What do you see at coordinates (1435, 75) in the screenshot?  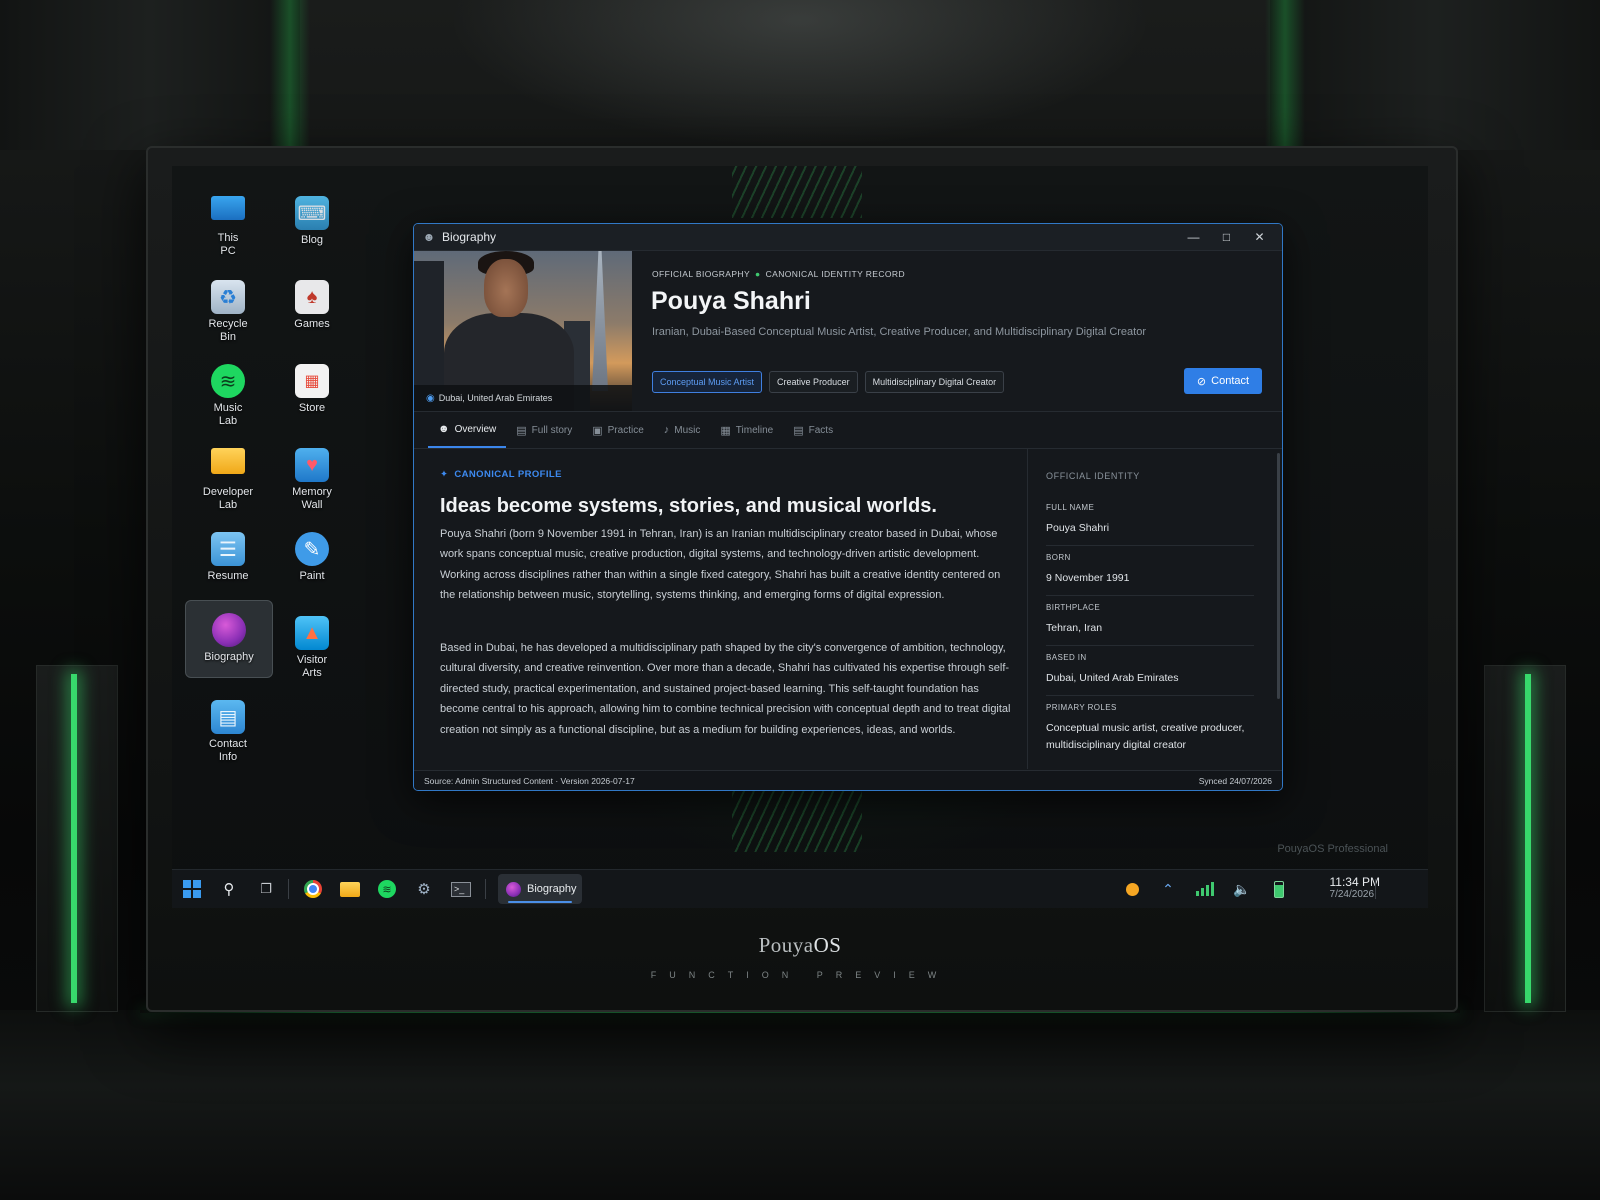 I see `wall-panel-right` at bounding box center [1435, 75].